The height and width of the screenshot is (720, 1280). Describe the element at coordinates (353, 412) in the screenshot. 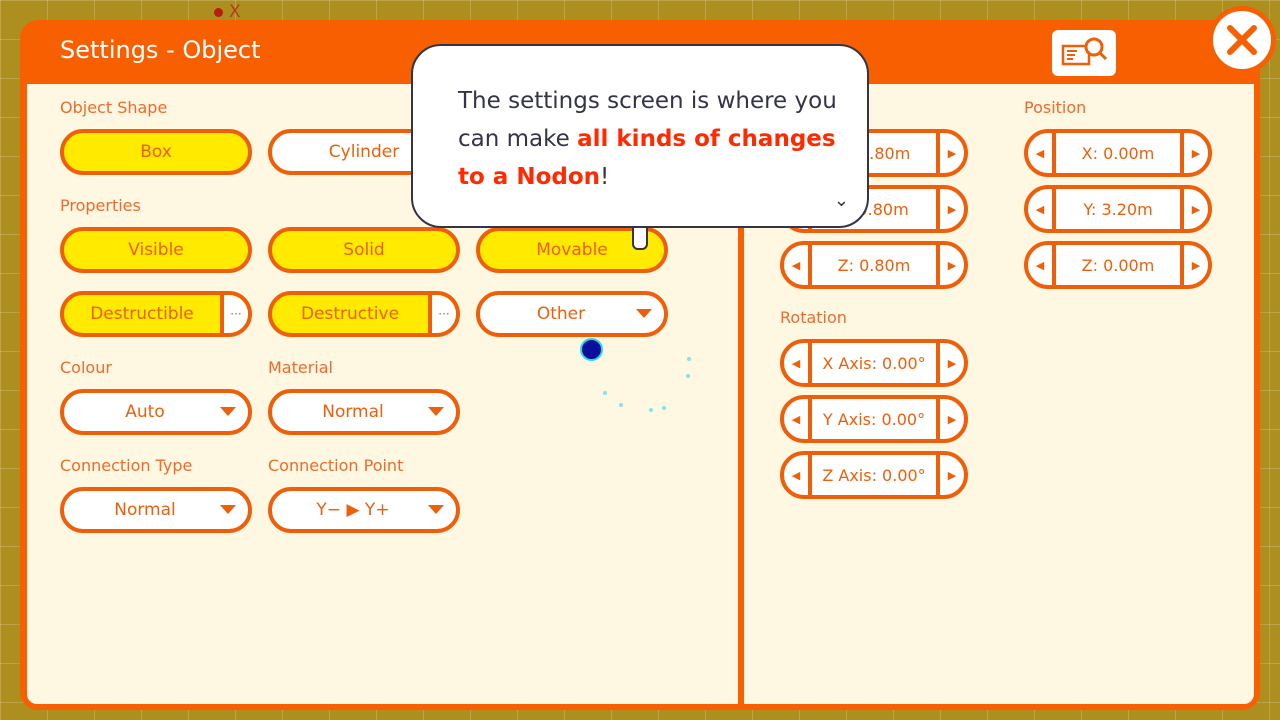

I see `material-value: Normal` at that location.